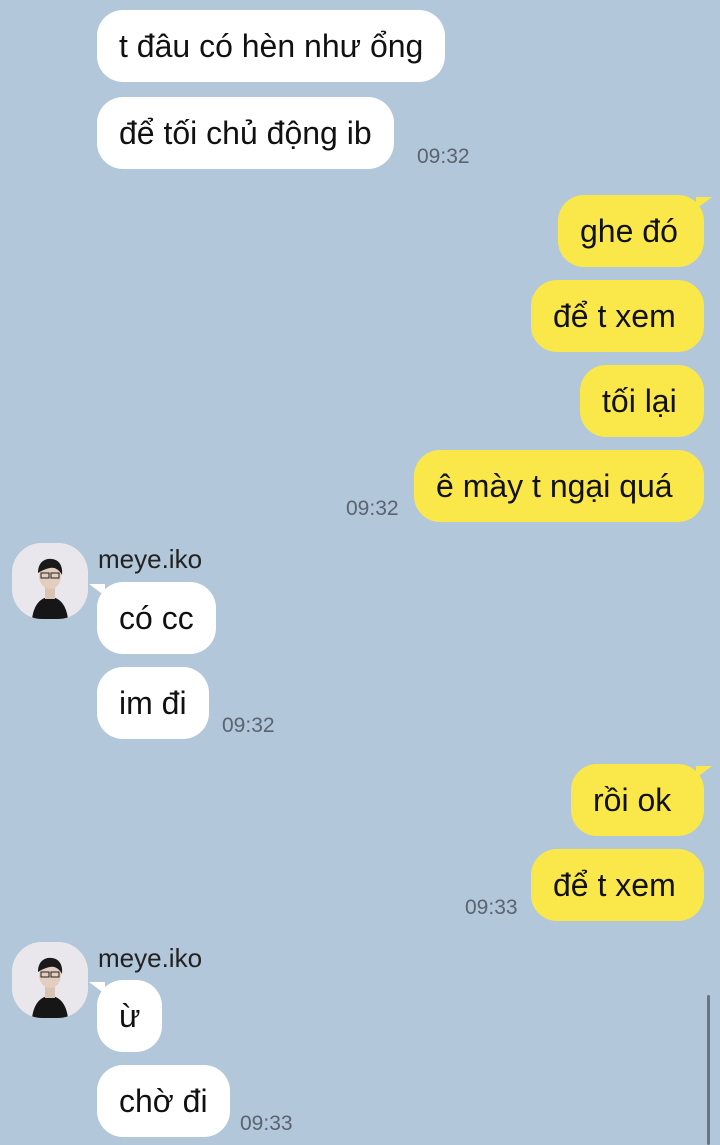 Image resolution: width=720 pixels, height=1145 pixels. I want to click on outgoing-message: tối lại, so click(642, 401).